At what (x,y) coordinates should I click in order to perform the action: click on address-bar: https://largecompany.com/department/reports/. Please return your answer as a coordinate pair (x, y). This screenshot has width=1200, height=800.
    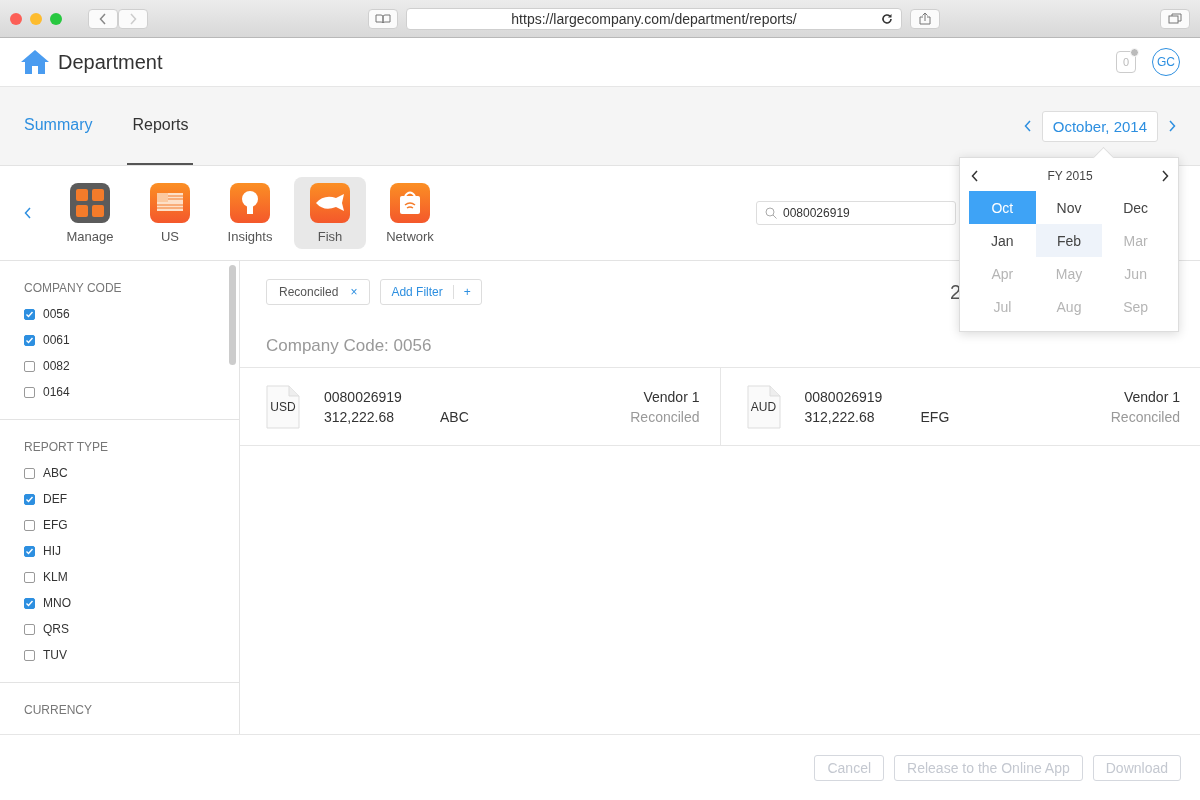
    Looking at the image, I should click on (654, 18).